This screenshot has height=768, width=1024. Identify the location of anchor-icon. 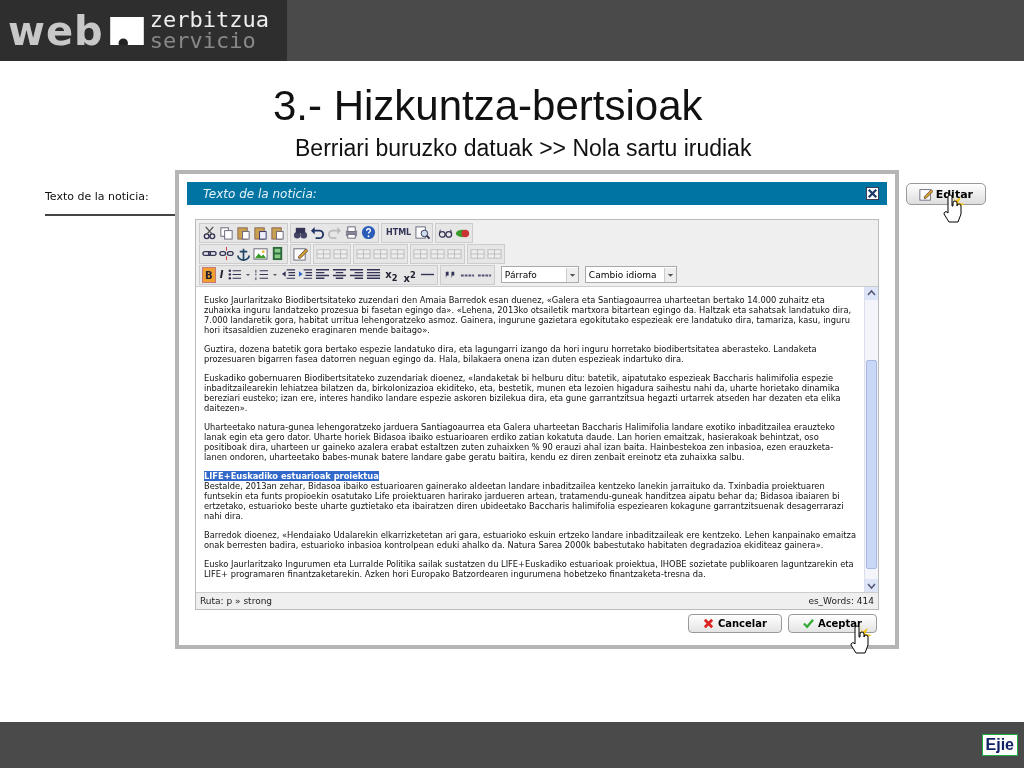
(243, 254).